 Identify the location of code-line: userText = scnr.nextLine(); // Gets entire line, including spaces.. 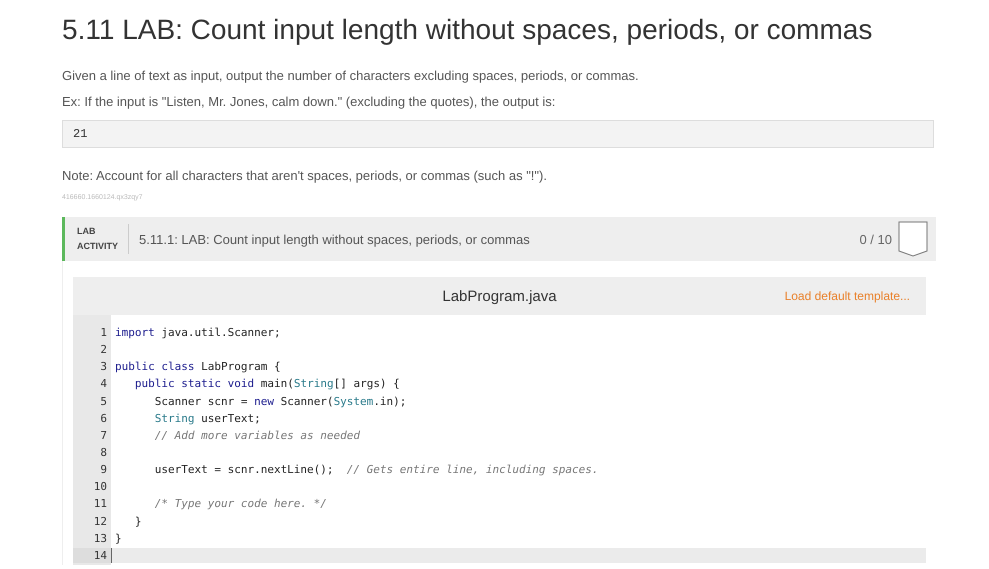
(377, 470).